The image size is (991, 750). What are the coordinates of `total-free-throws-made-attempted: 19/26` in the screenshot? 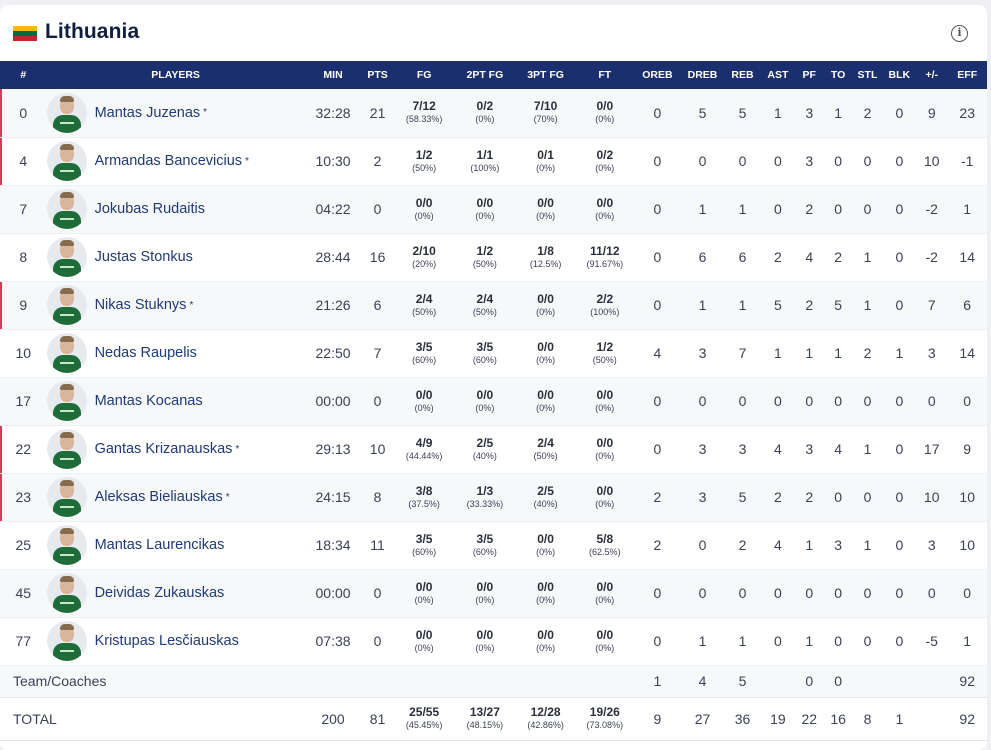 It's located at (604, 712).